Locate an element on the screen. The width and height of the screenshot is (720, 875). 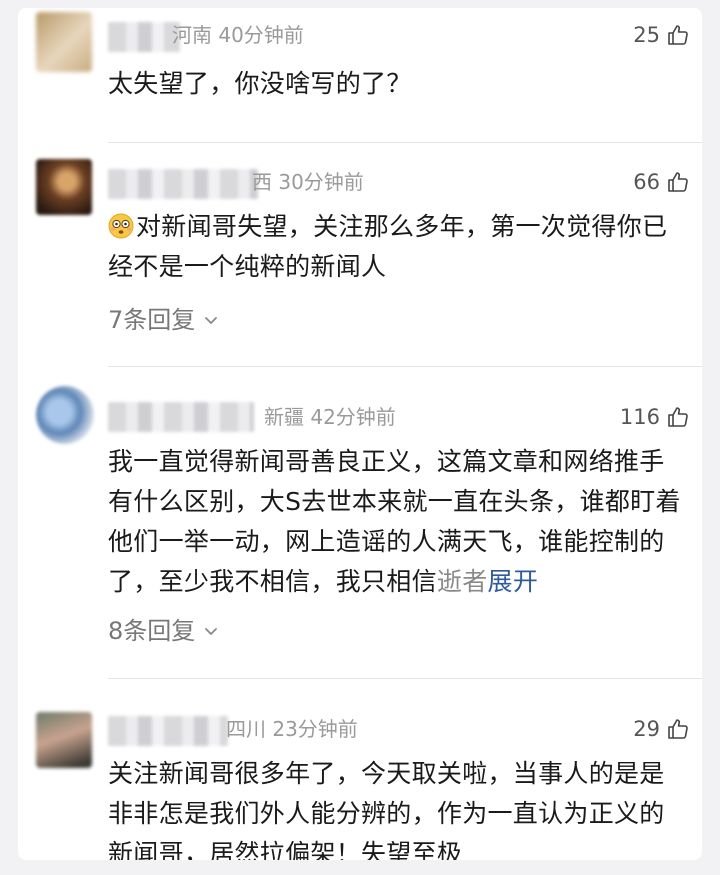
like-count: 25 is located at coordinates (646, 35).